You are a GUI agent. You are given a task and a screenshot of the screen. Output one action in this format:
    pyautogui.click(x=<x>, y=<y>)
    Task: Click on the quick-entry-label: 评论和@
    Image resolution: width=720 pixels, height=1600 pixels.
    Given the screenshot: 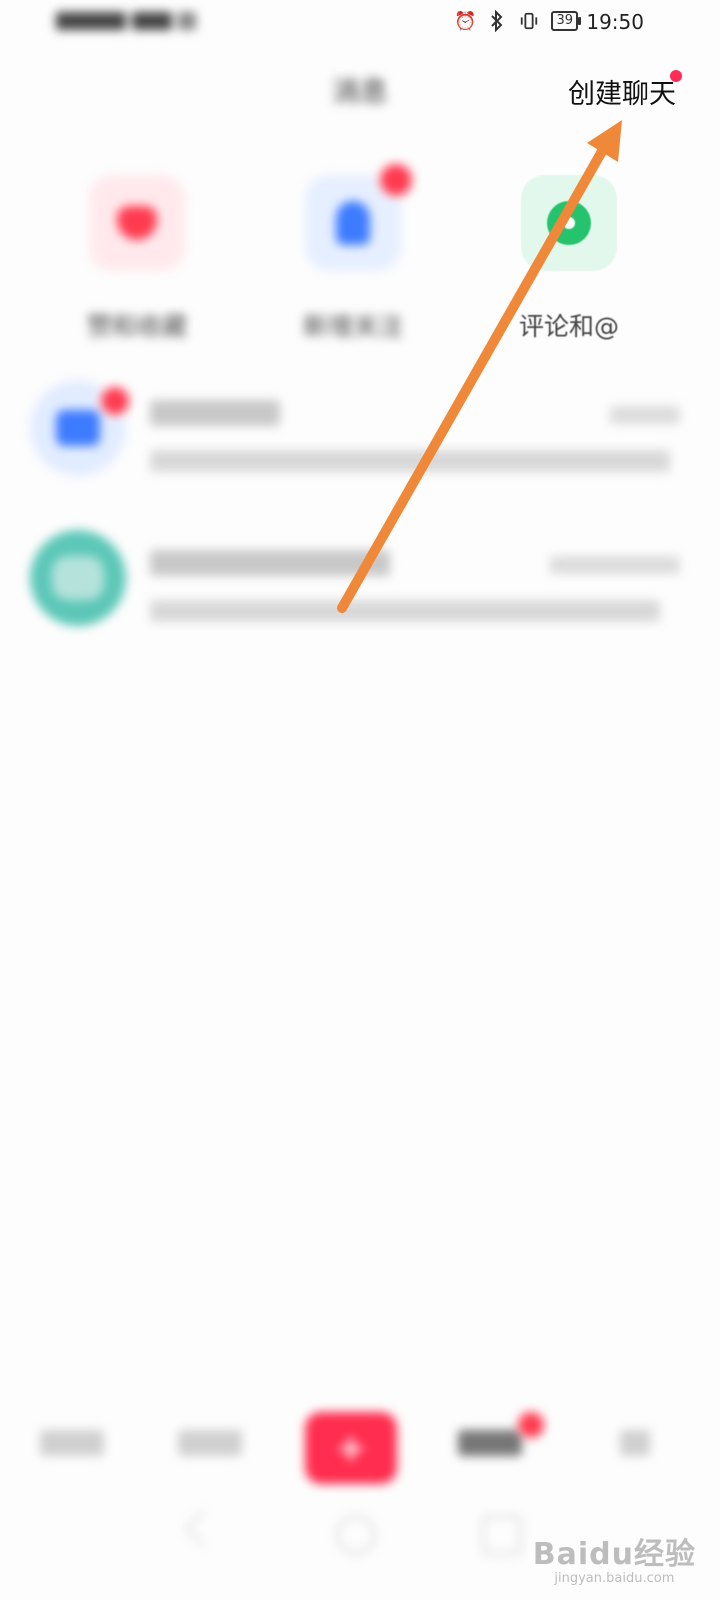 What is the action you would take?
    pyautogui.click(x=568, y=326)
    